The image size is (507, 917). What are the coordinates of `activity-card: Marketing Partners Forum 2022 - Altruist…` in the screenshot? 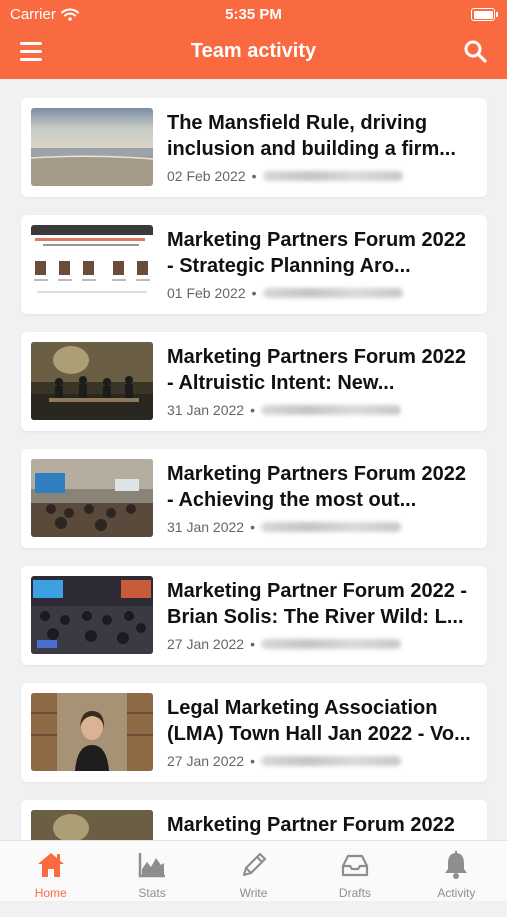 It's located at (254, 381).